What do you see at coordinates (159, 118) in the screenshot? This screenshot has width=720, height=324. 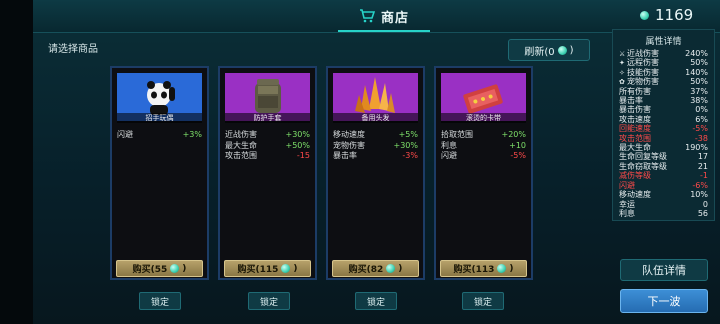 I see `item-name: 招手玩偶` at bounding box center [159, 118].